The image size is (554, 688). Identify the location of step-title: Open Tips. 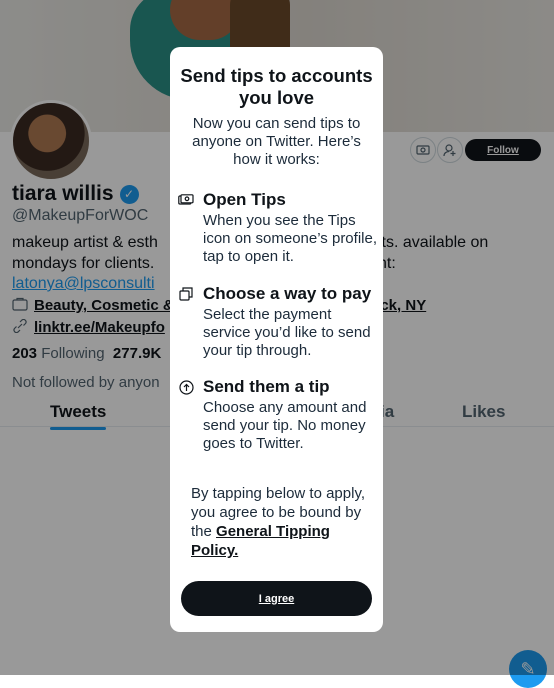
(244, 199).